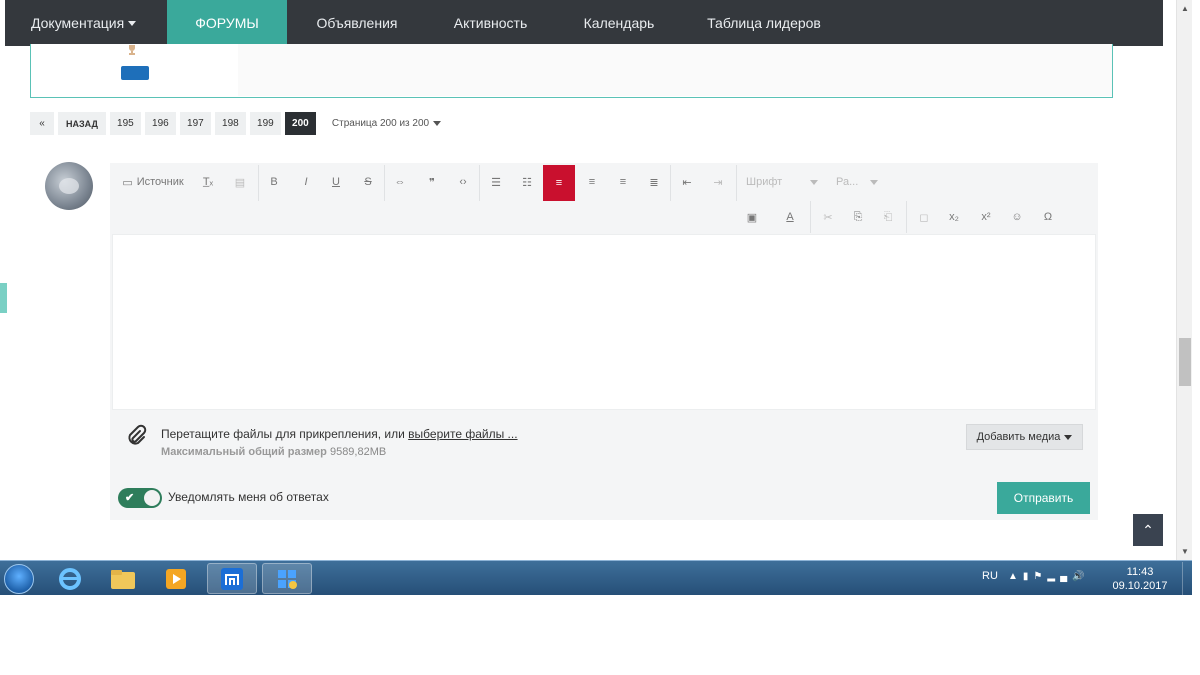 This screenshot has height=675, width=1200. I want to click on page-195: 195, so click(125, 123).